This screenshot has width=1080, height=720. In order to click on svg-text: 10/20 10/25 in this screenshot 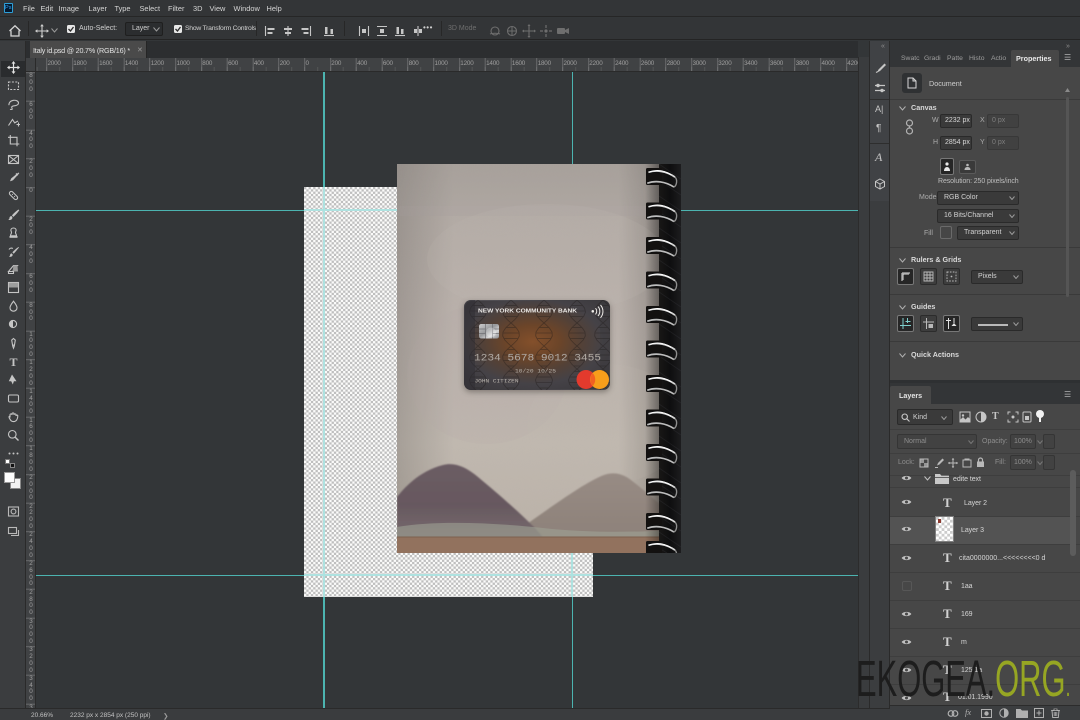, I will do `click(535, 372)`.